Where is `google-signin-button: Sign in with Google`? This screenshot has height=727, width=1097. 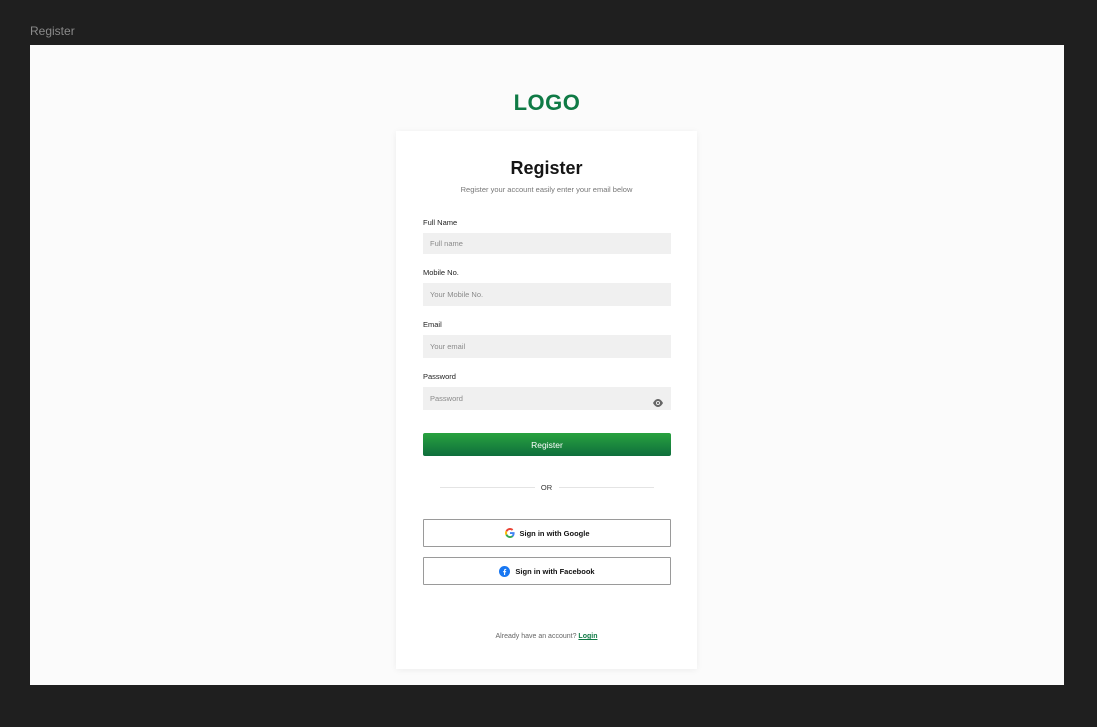
google-signin-button: Sign in with Google is located at coordinates (547, 533).